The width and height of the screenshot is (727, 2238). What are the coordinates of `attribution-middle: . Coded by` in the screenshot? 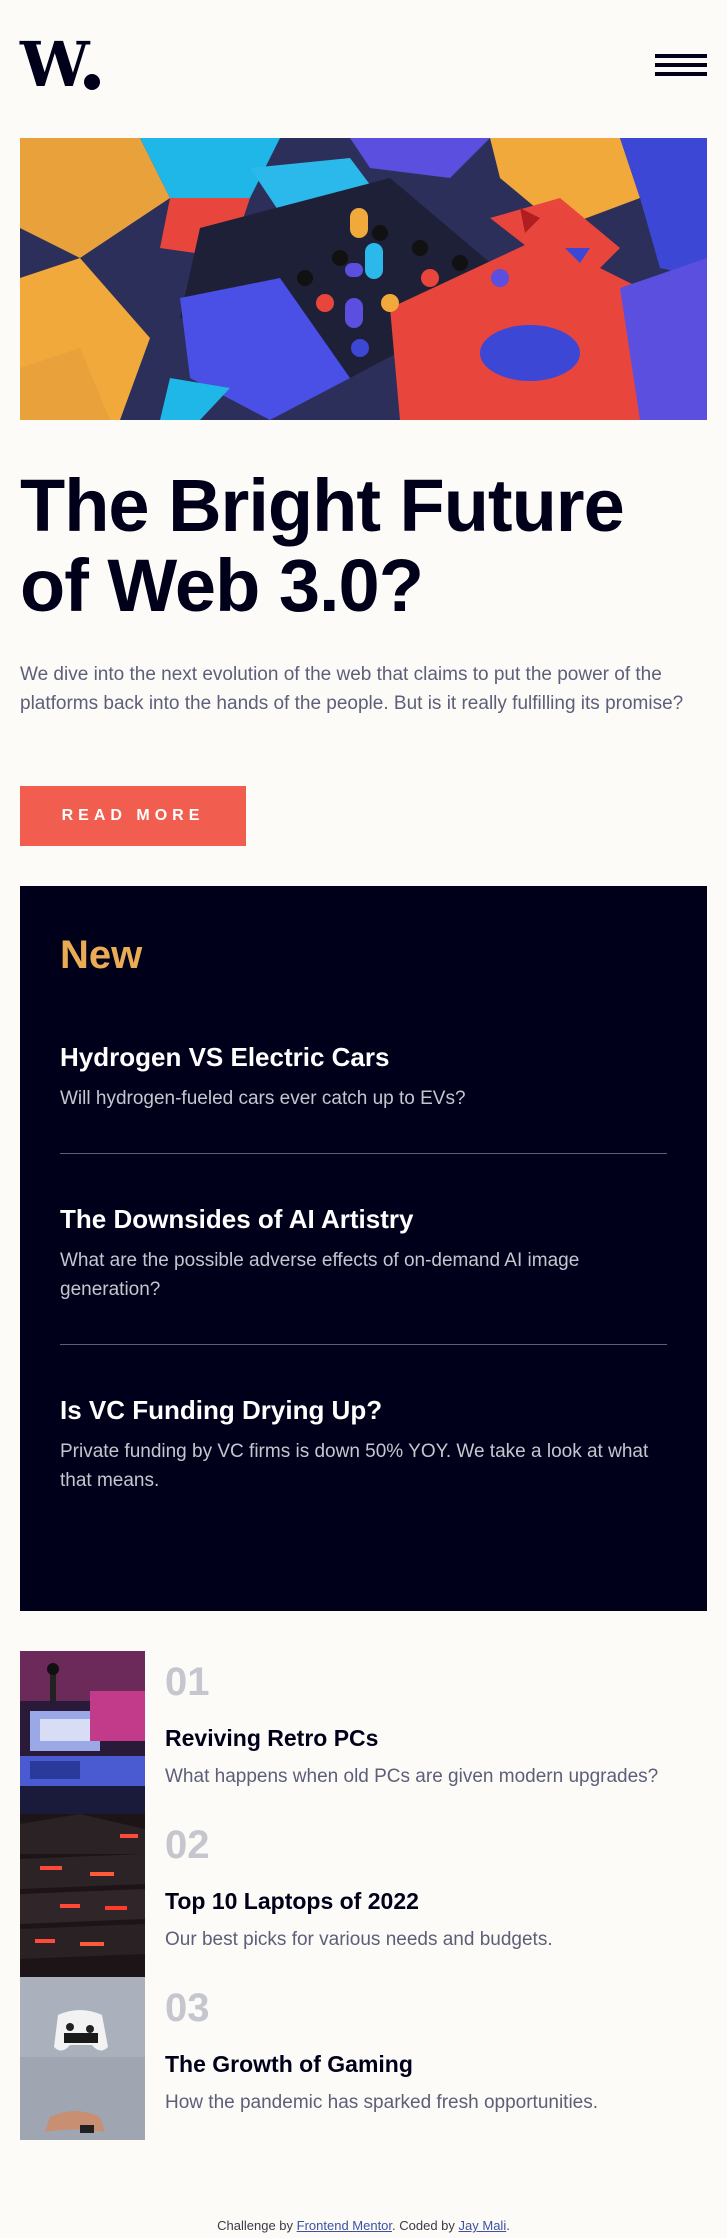 It's located at (425, 2225).